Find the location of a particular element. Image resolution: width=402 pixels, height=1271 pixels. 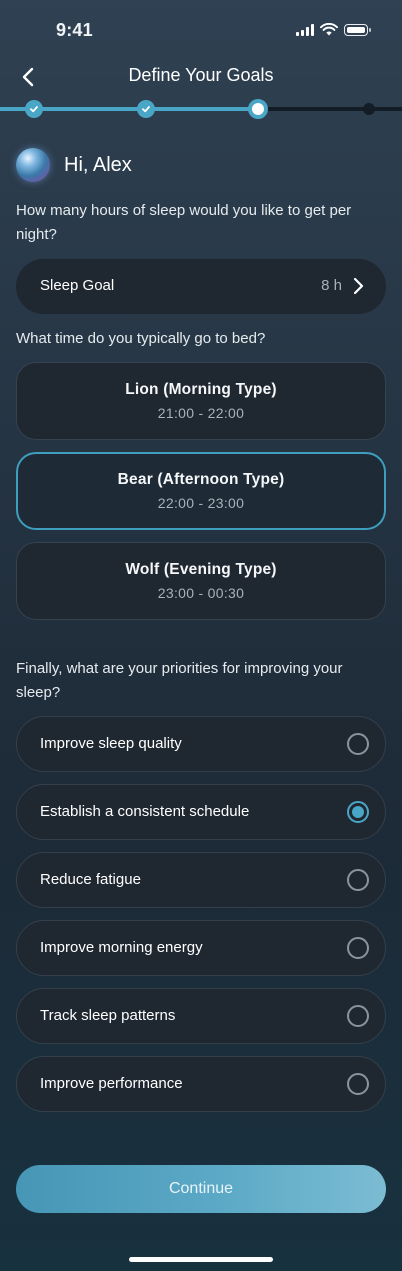

status-bar: 9:41 is located at coordinates (201, 30).